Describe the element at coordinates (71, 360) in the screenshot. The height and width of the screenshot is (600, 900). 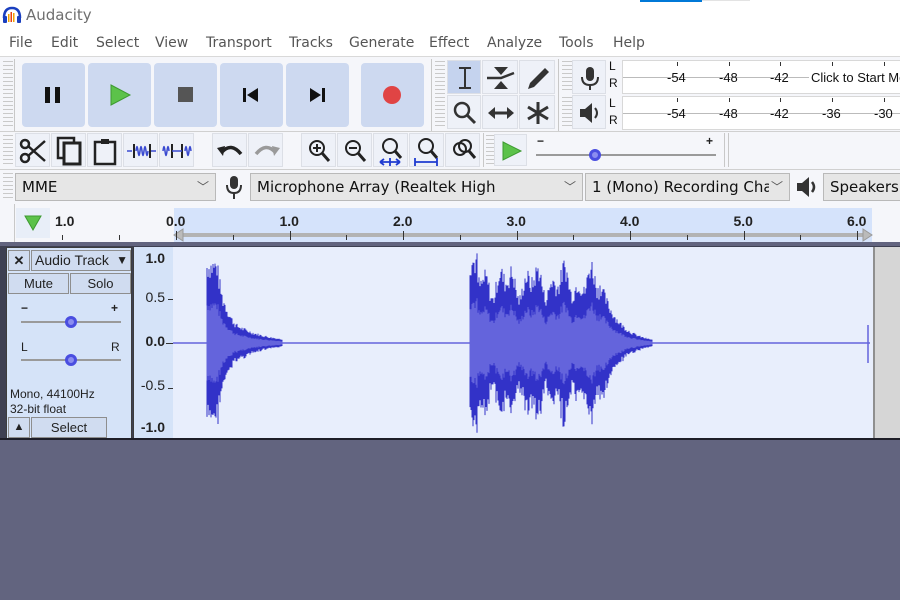
I see `pan-slider` at that location.